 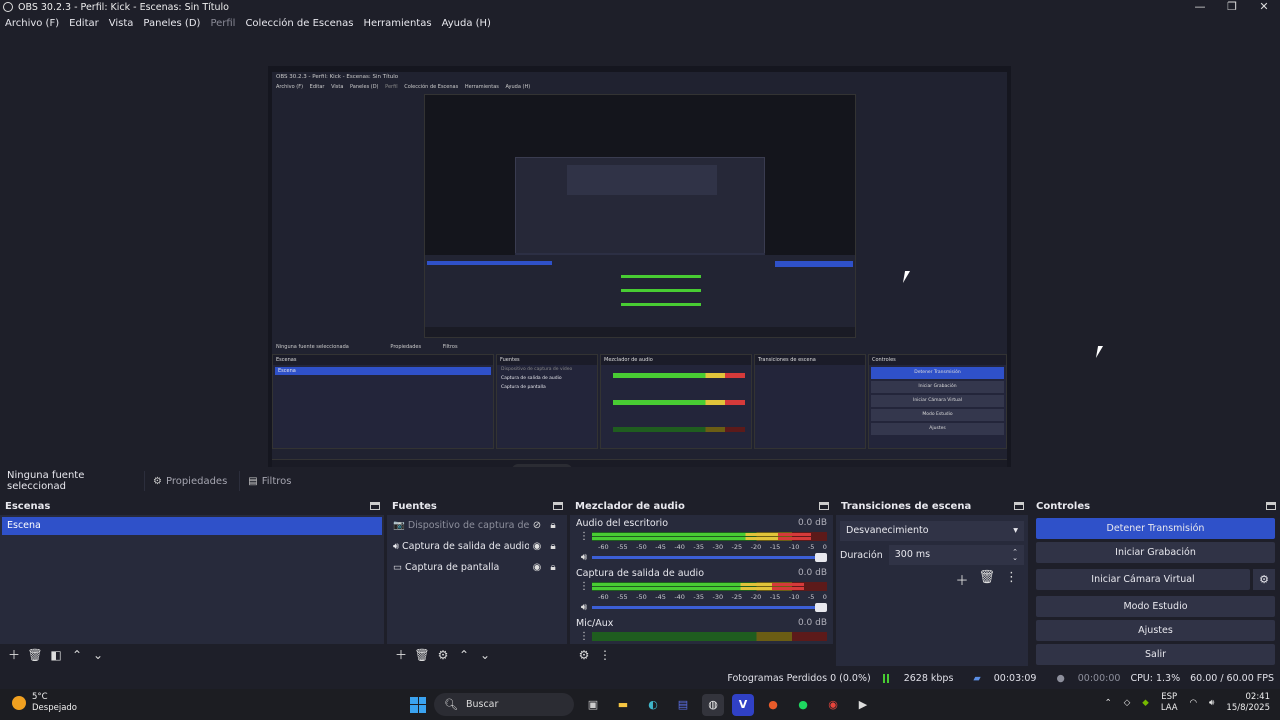 What do you see at coordinates (775, 597) in the screenshot?
I see `tick-label: -15` at bounding box center [775, 597].